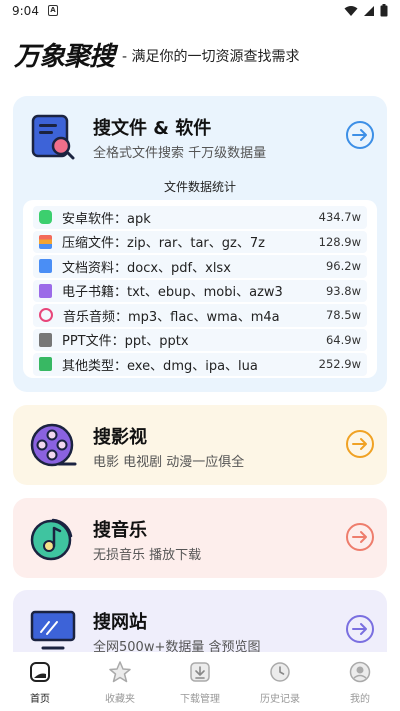 This screenshot has height=711, width=400. I want to click on history-icon, so click(280, 672).